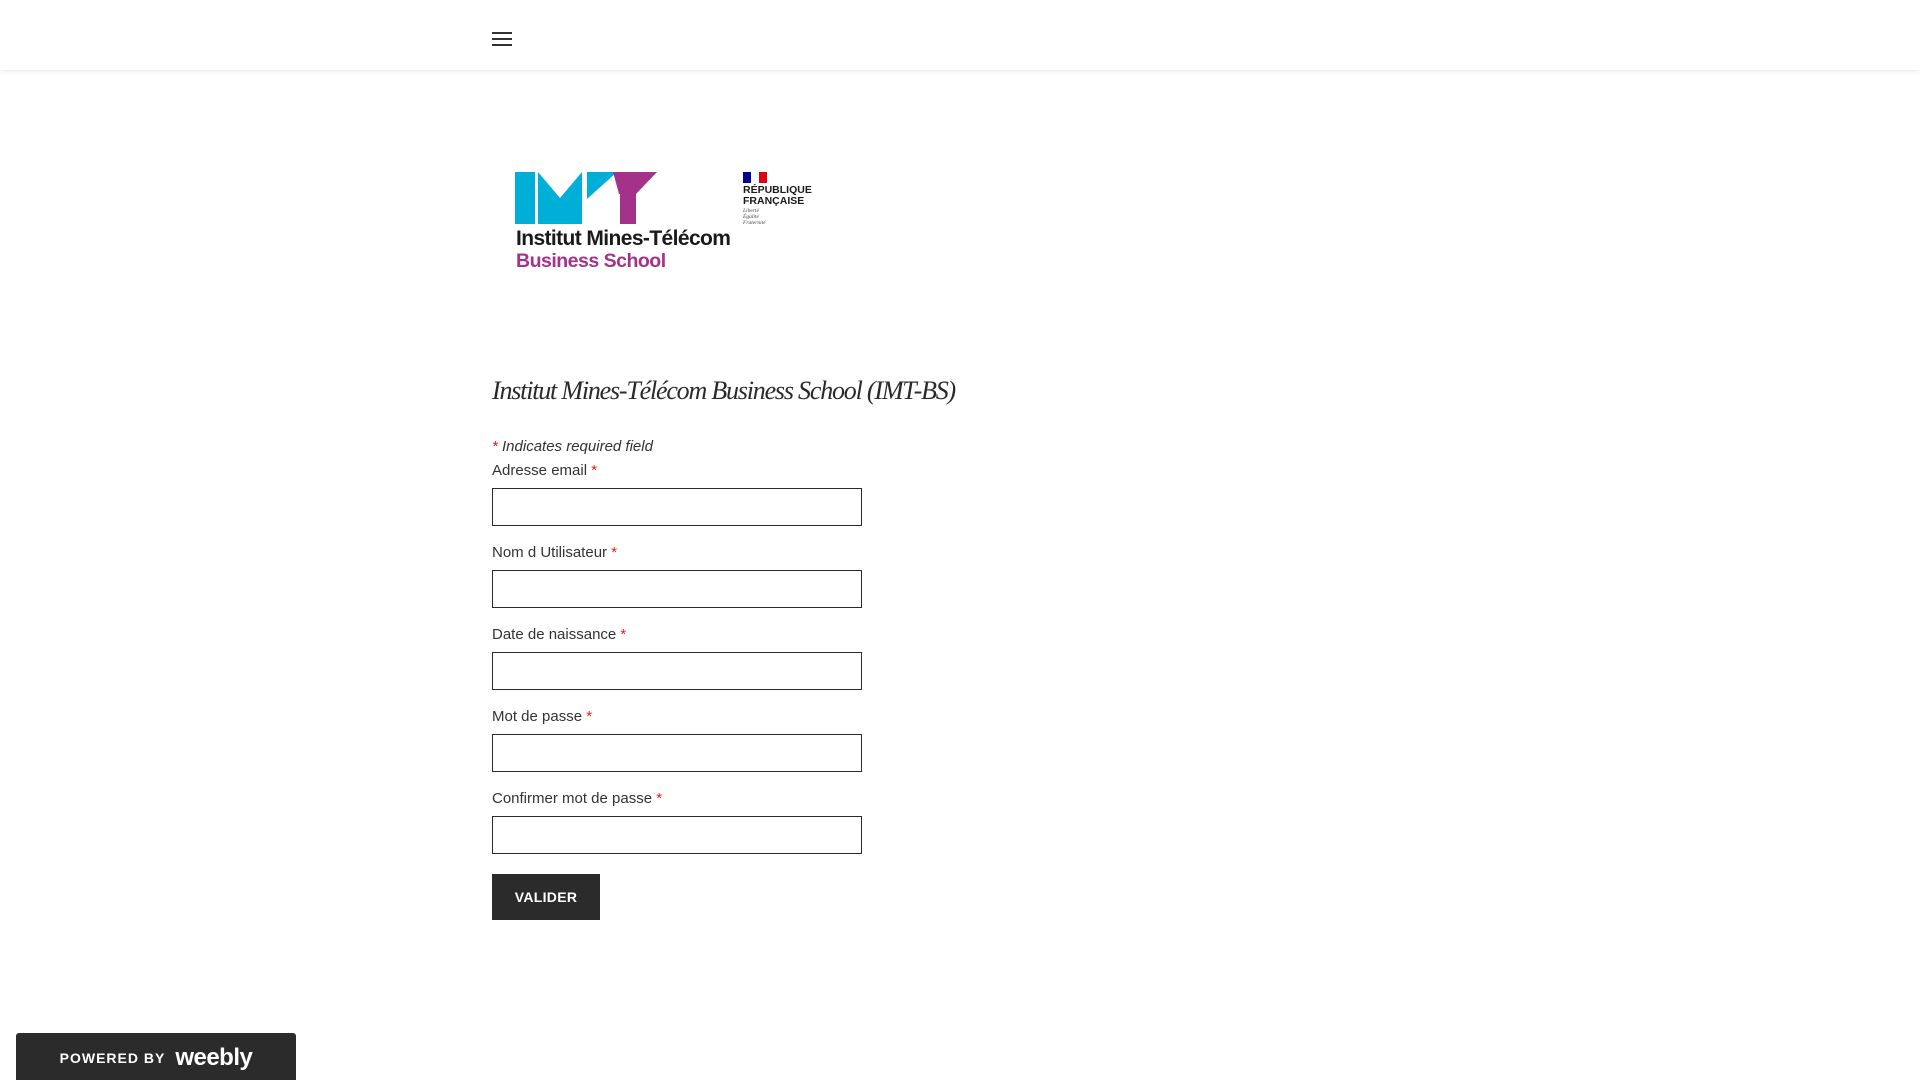 This screenshot has height=1080, width=1920. What do you see at coordinates (554, 634) in the screenshot?
I see `birthdate-label-text: Date de naissance` at bounding box center [554, 634].